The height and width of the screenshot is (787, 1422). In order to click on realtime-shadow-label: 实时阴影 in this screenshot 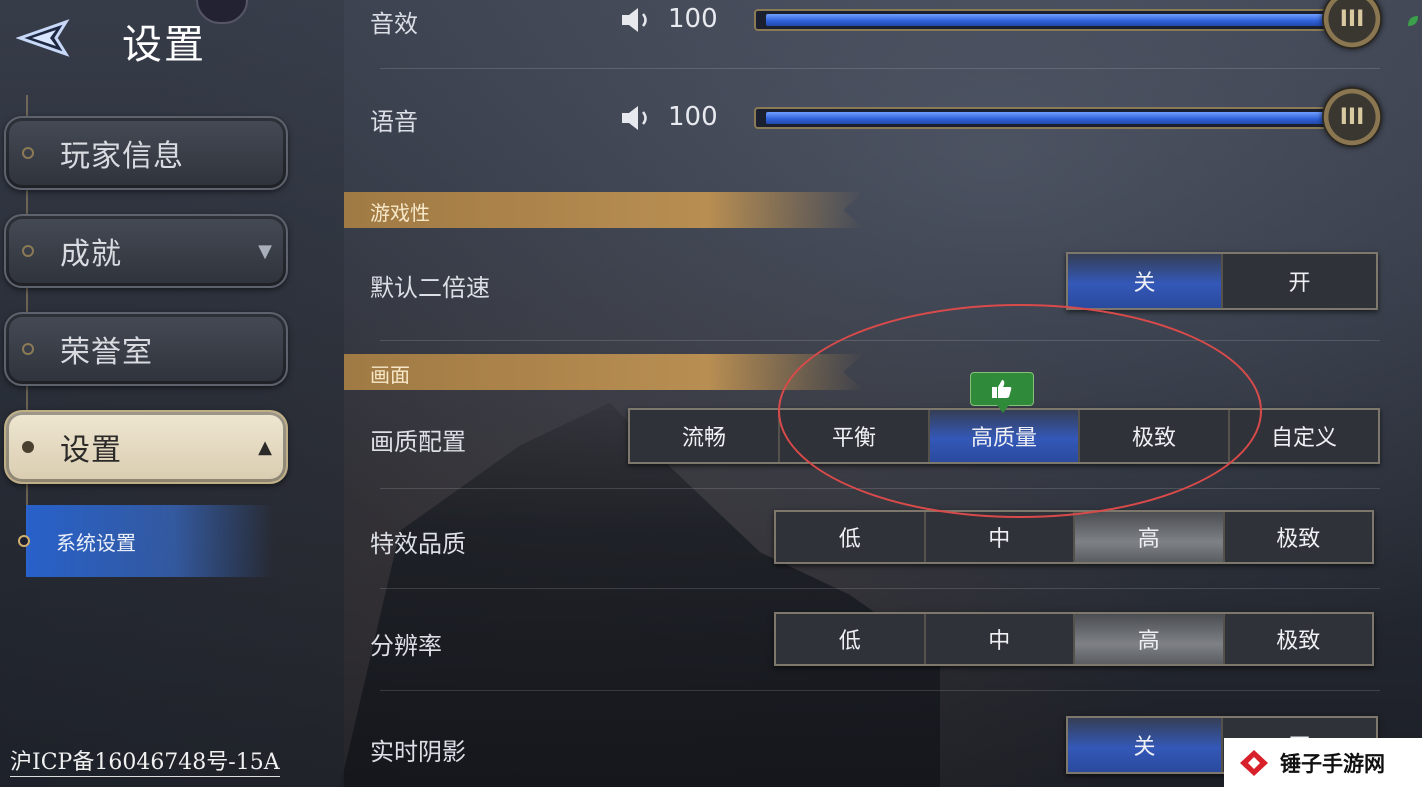, I will do `click(418, 752)`.